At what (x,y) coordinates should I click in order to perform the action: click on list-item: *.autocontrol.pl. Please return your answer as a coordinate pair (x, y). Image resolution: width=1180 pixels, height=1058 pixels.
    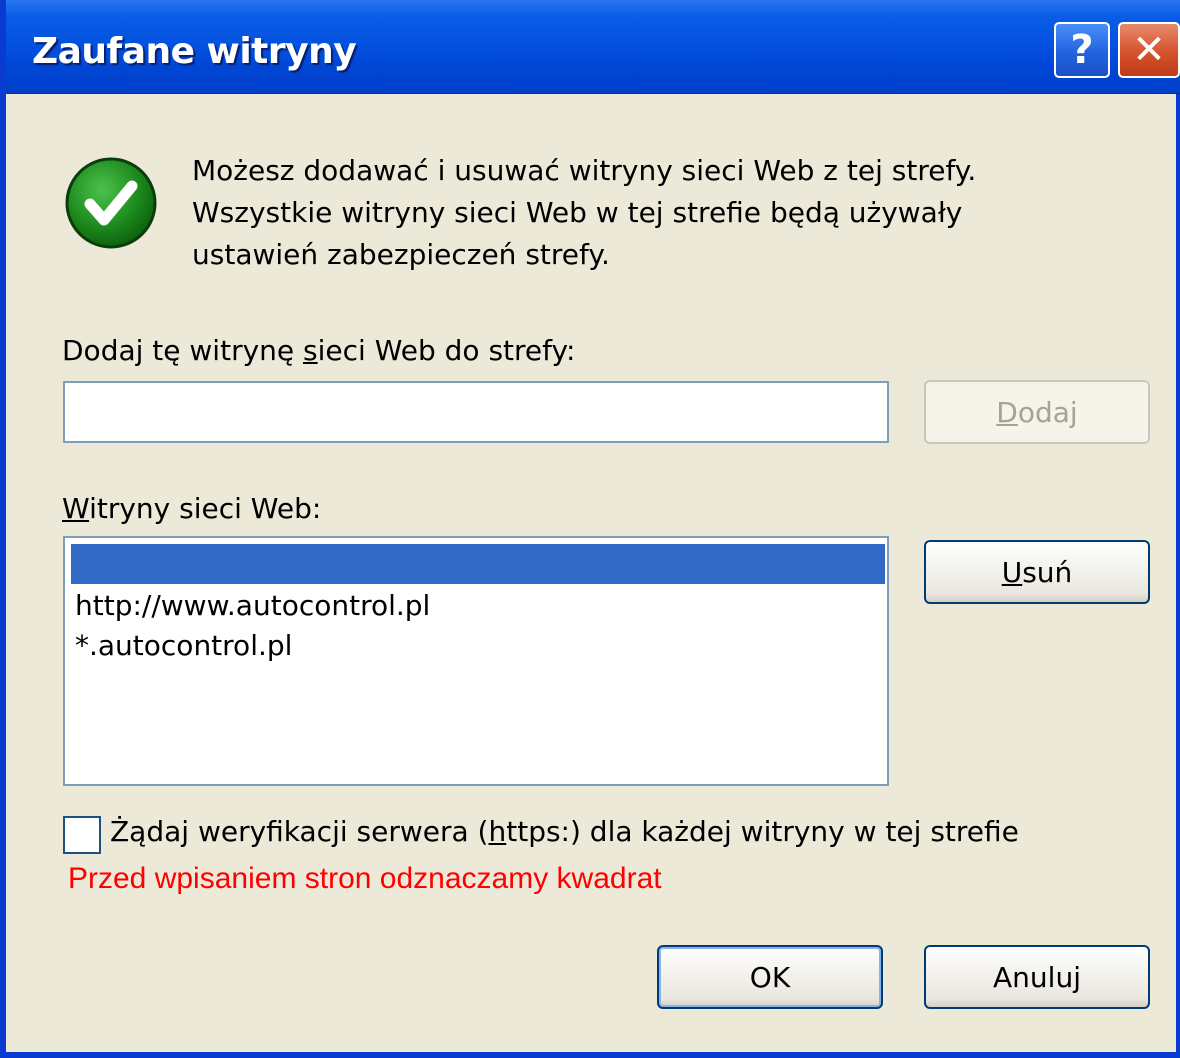
    Looking at the image, I should click on (478, 646).